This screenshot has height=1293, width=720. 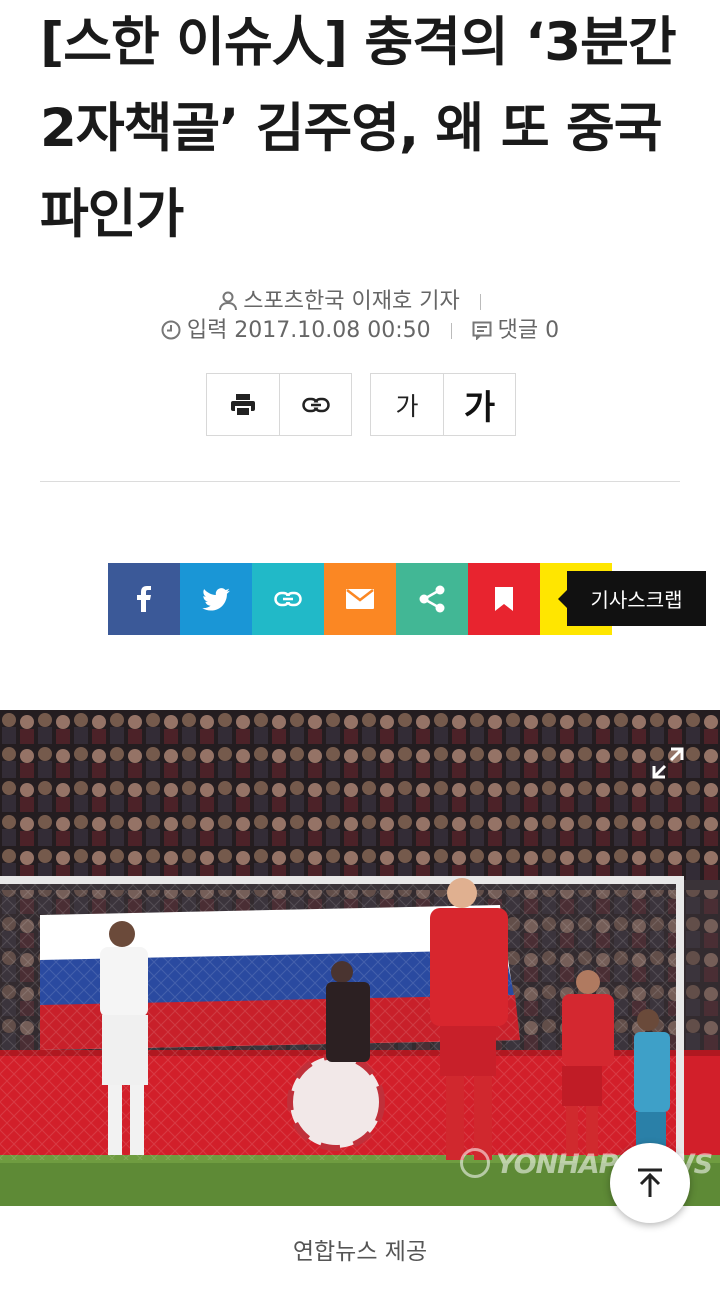 I want to click on arrow-up-icon, so click(x=650, y=1182).